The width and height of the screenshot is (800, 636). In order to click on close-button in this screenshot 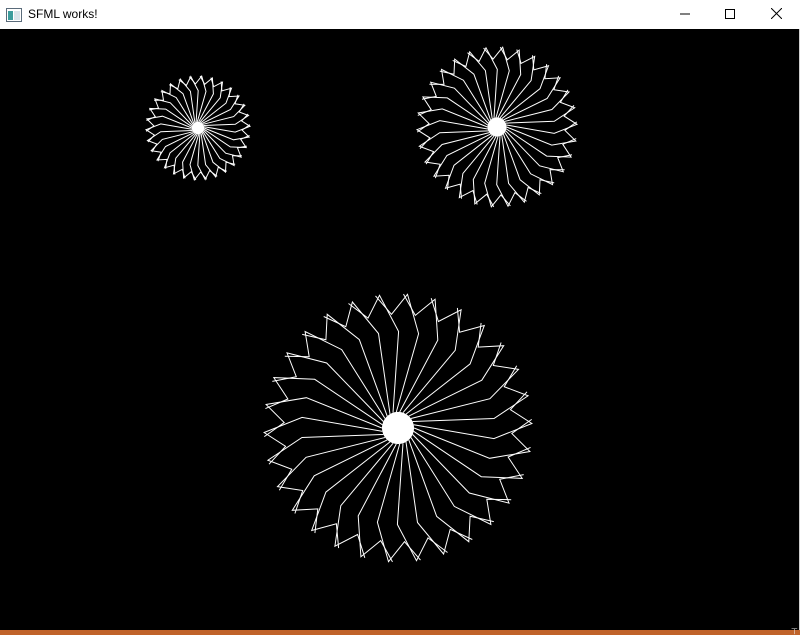, I will do `click(776, 14)`.